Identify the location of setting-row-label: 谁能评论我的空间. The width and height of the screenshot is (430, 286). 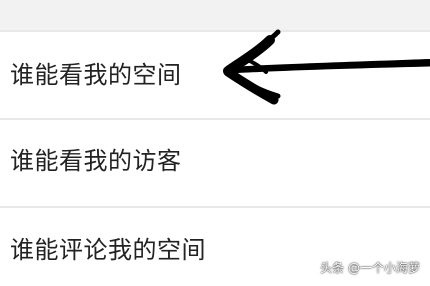
(108, 250).